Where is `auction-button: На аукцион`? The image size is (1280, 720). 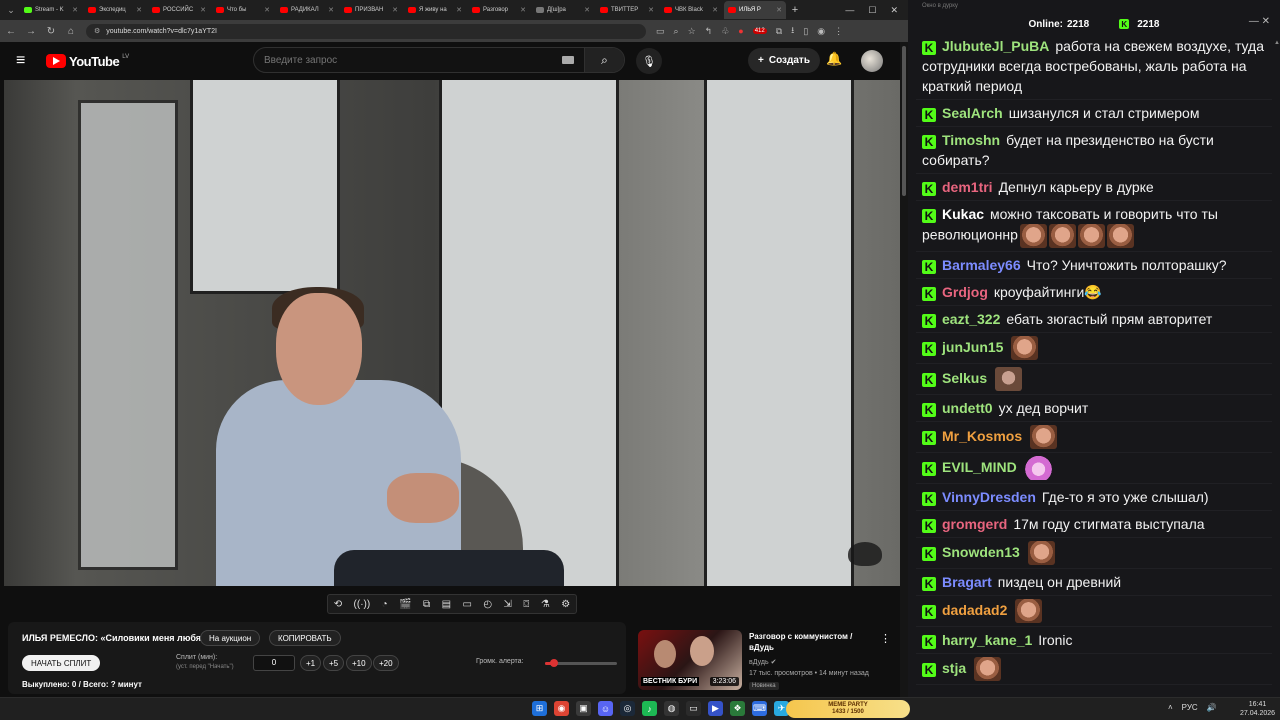
auction-button: На аукцион is located at coordinates (230, 638).